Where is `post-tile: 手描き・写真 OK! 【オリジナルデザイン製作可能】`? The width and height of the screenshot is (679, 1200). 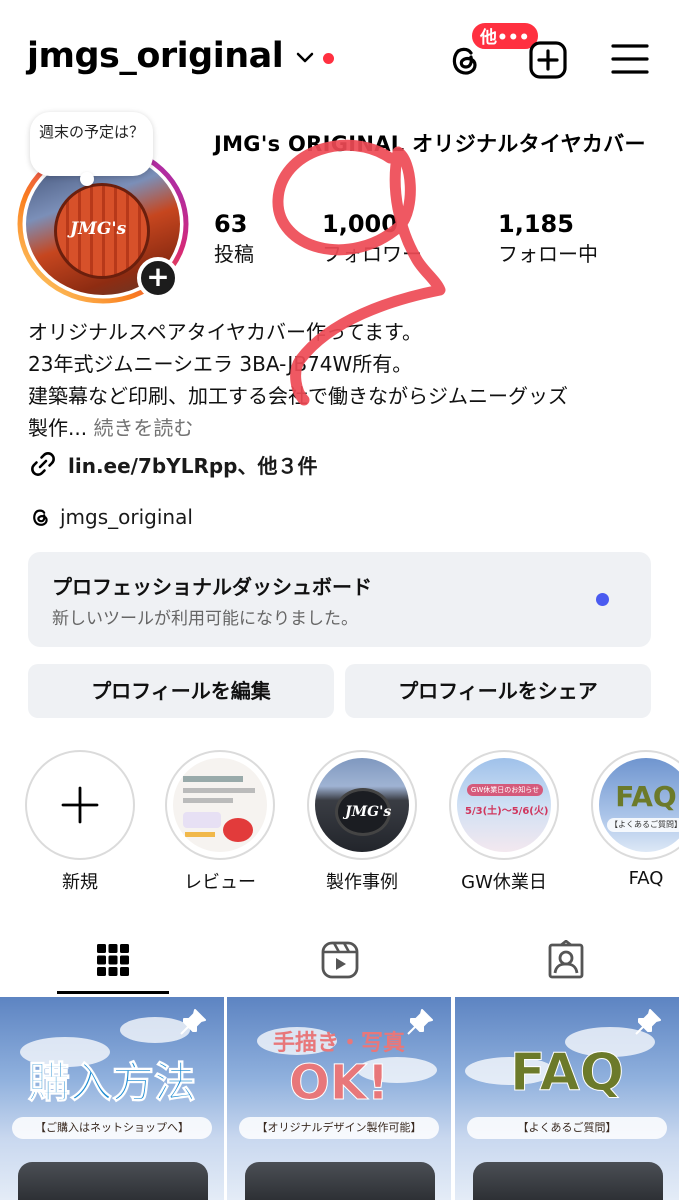 post-tile: 手描き・写真 OK! 【オリジナルデザイン製作可能】 is located at coordinates (339, 1098).